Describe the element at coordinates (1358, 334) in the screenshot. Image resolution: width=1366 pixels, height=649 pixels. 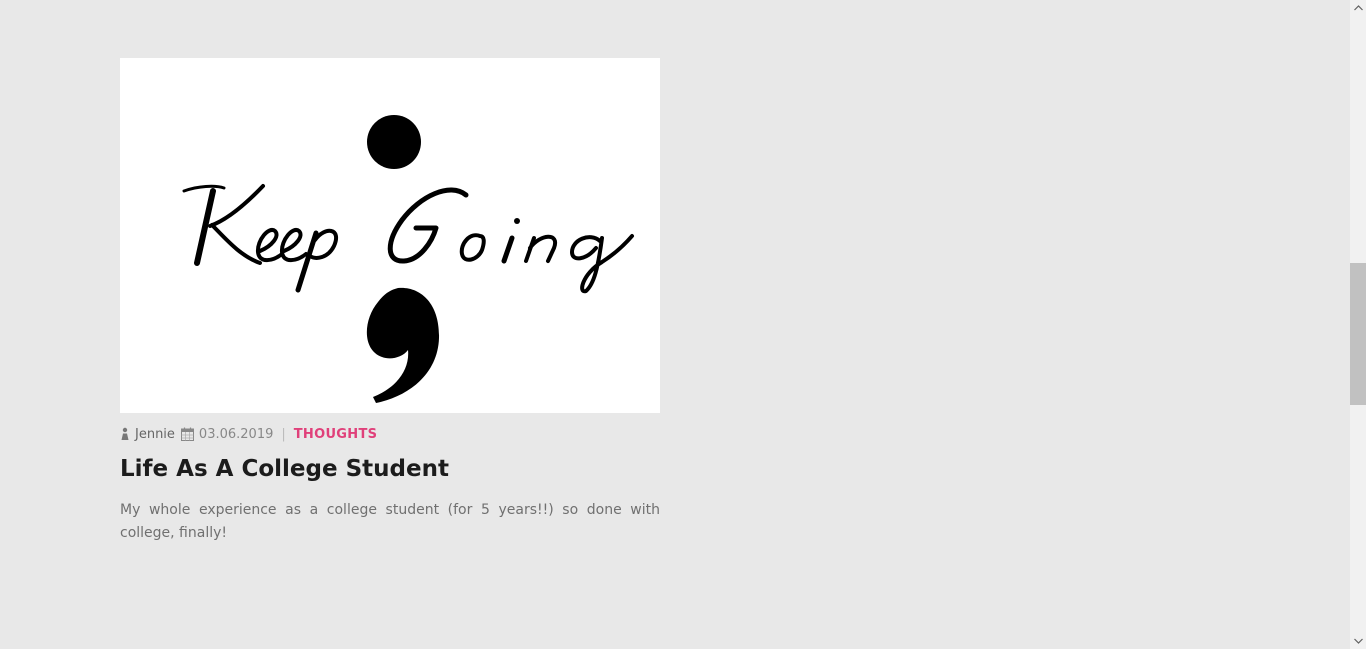
I see `scrollbar-thumb` at that location.